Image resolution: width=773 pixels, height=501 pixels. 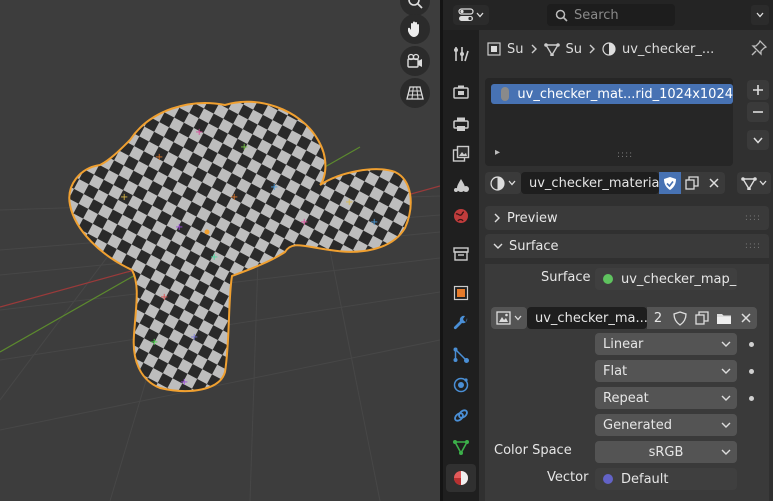 I want to click on image-users-count: 2, so click(x=658, y=318).